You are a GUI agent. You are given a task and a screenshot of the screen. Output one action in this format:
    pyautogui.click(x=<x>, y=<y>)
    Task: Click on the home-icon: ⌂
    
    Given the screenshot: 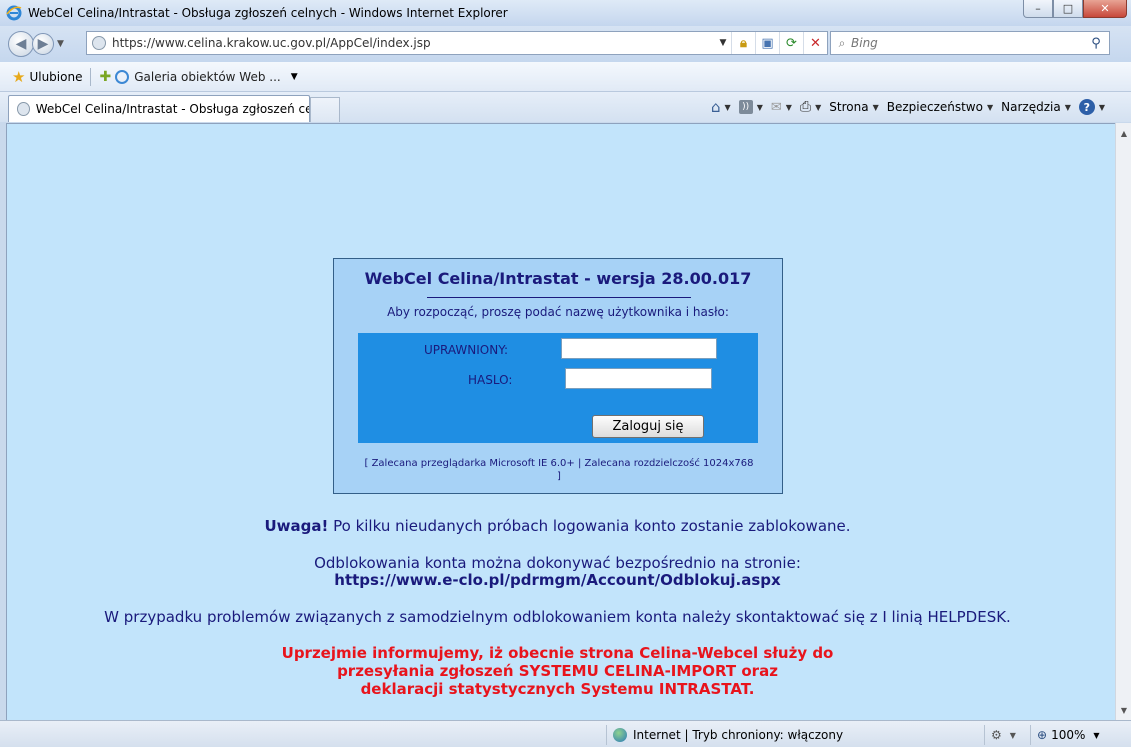 What is the action you would take?
    pyautogui.click(x=716, y=107)
    